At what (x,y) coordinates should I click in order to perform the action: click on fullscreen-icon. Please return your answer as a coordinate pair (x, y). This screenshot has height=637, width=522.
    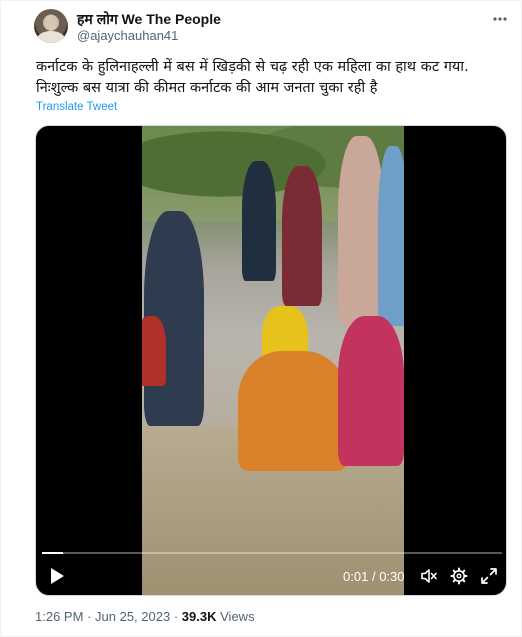
    Looking at the image, I should click on (489, 576).